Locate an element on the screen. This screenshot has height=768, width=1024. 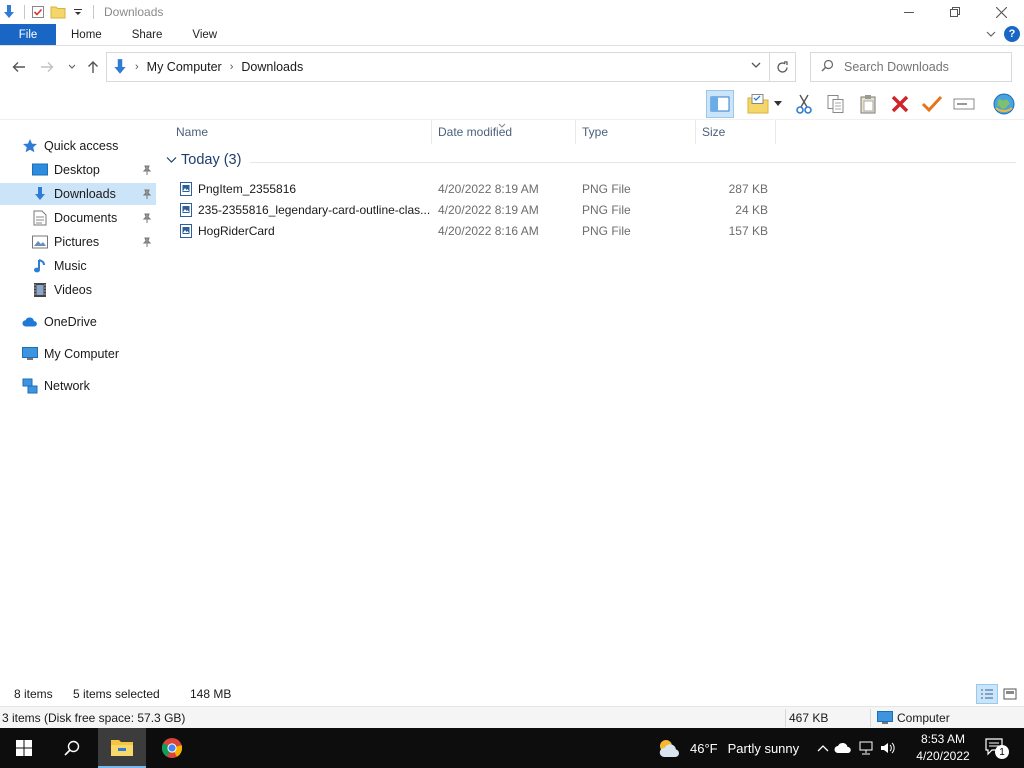
downloads-folder-icon is located at coordinates (9, 12).